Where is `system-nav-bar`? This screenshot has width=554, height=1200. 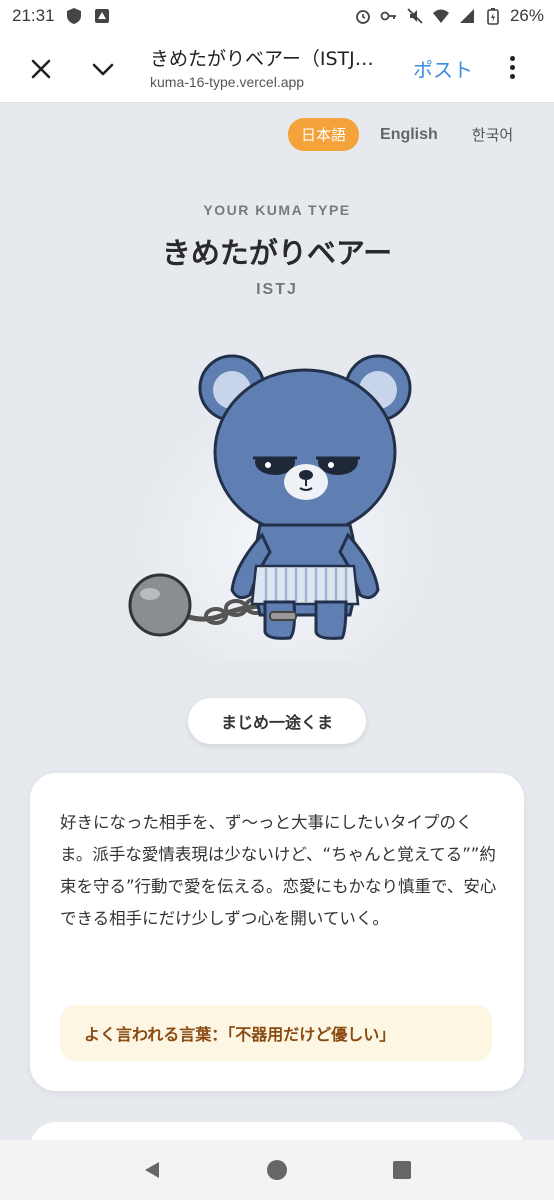
system-nav-bar is located at coordinates (277, 1170).